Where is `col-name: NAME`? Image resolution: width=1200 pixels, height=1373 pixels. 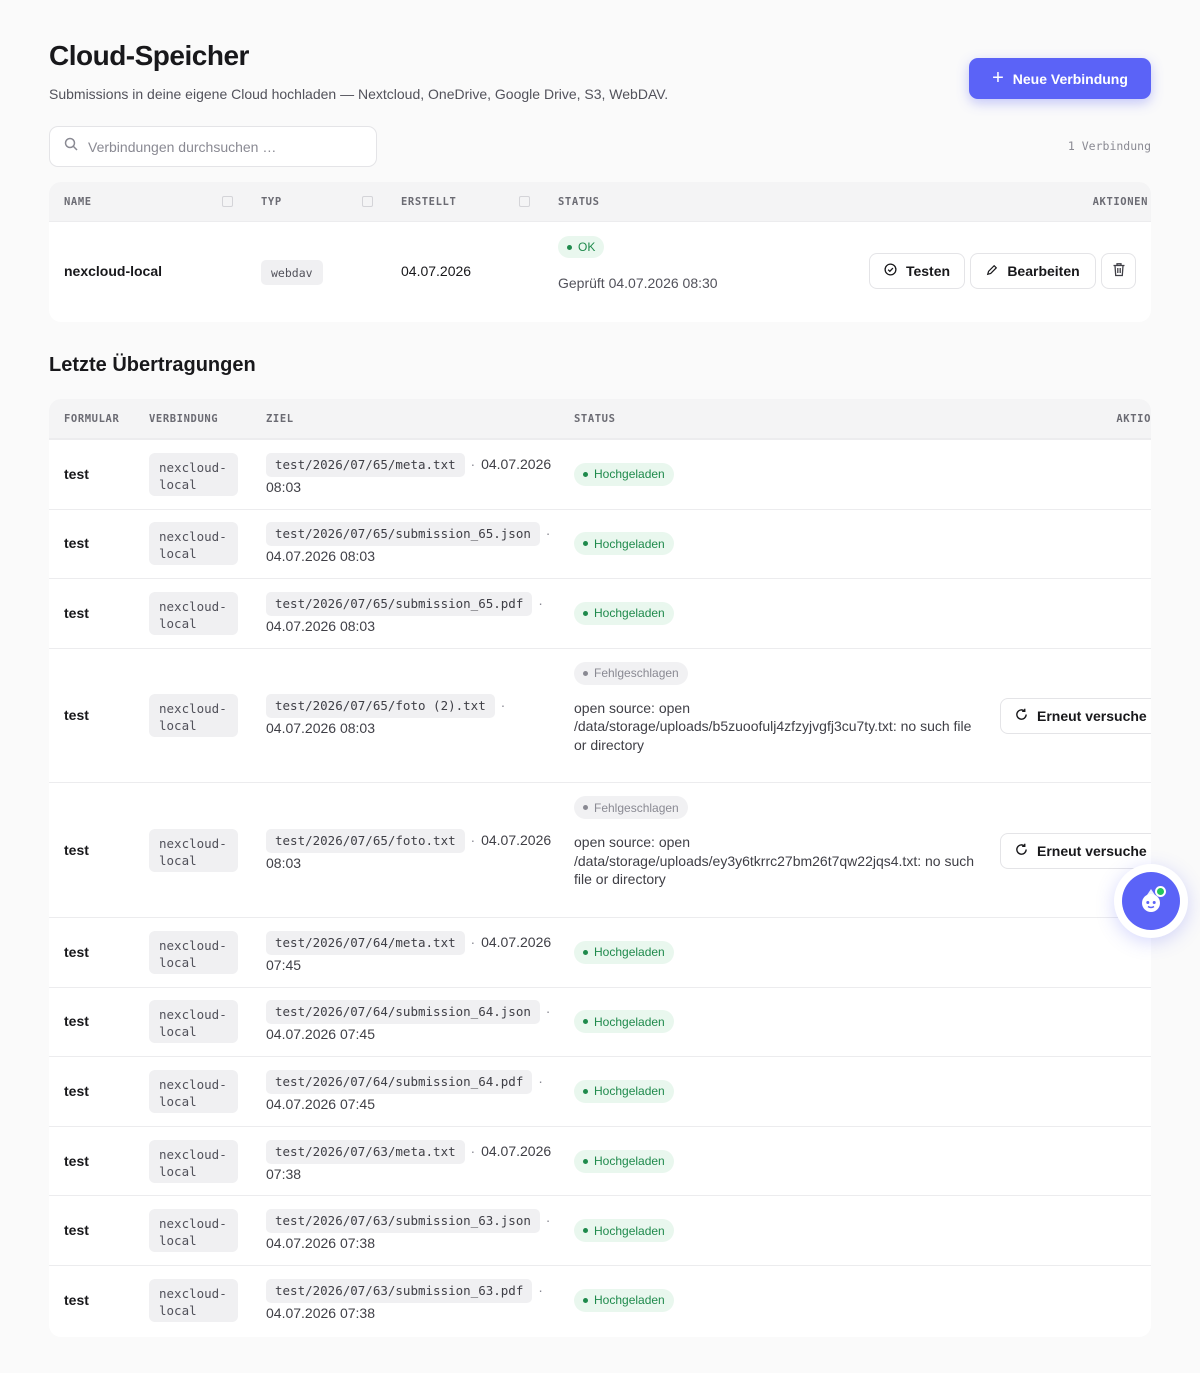
col-name: NAME is located at coordinates (78, 202).